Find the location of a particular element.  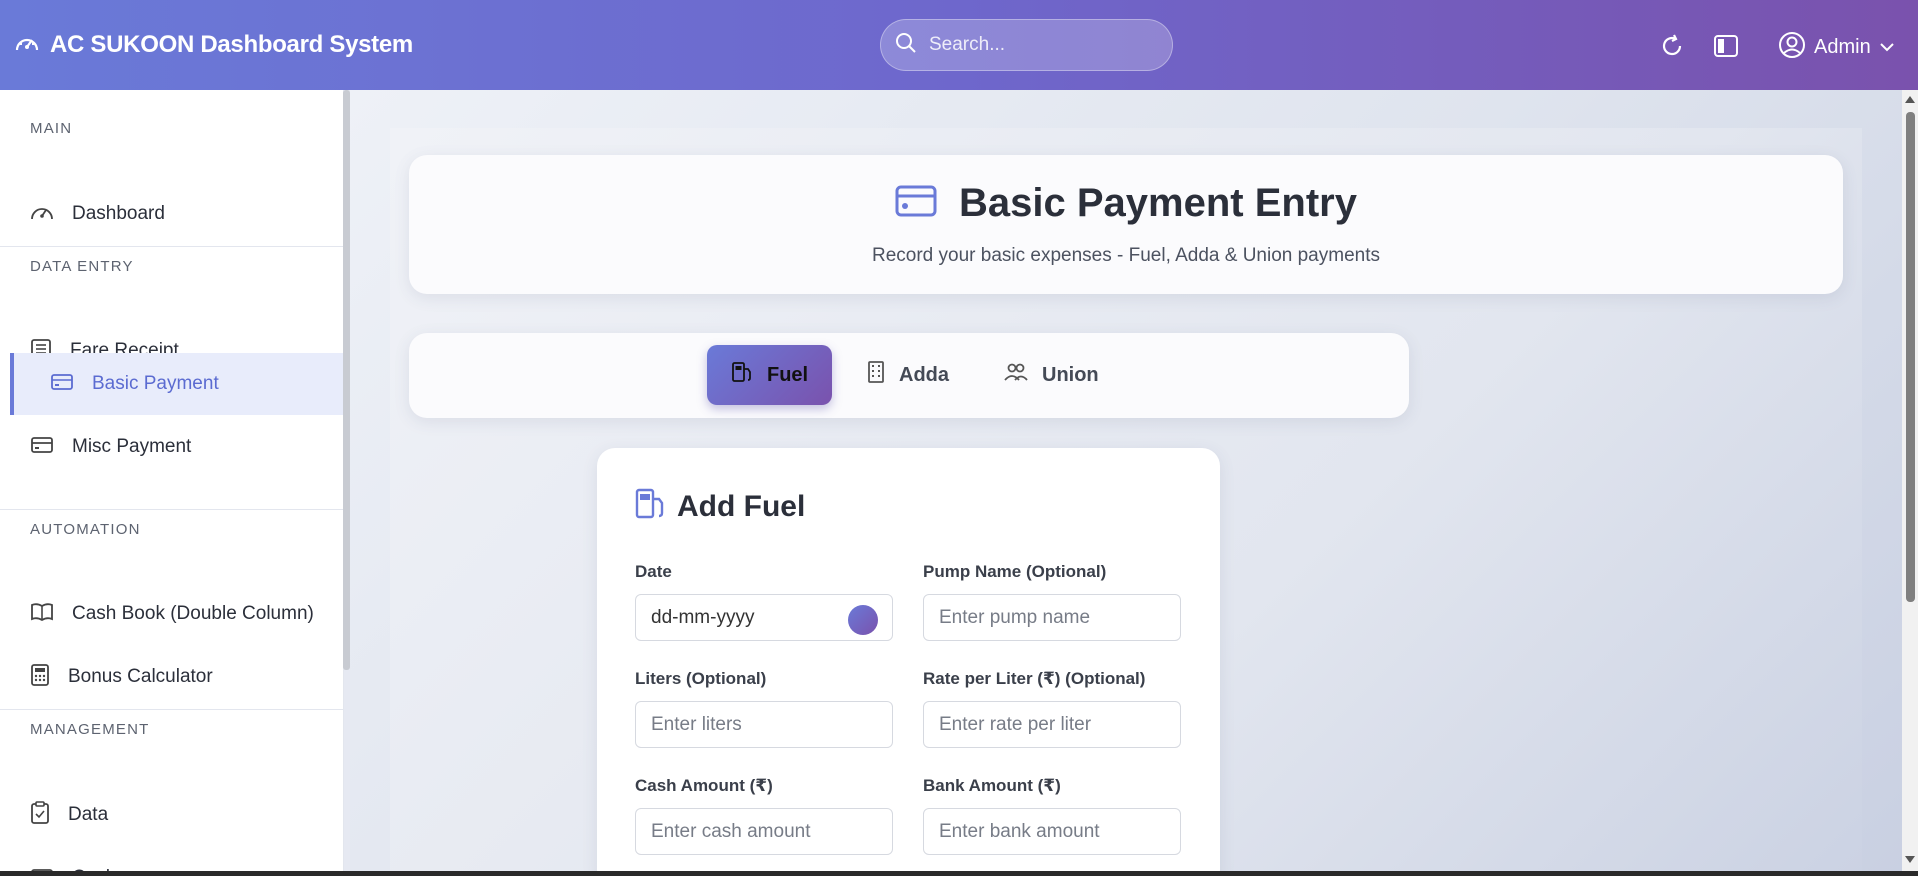

tab-label: Fuel is located at coordinates (788, 374).